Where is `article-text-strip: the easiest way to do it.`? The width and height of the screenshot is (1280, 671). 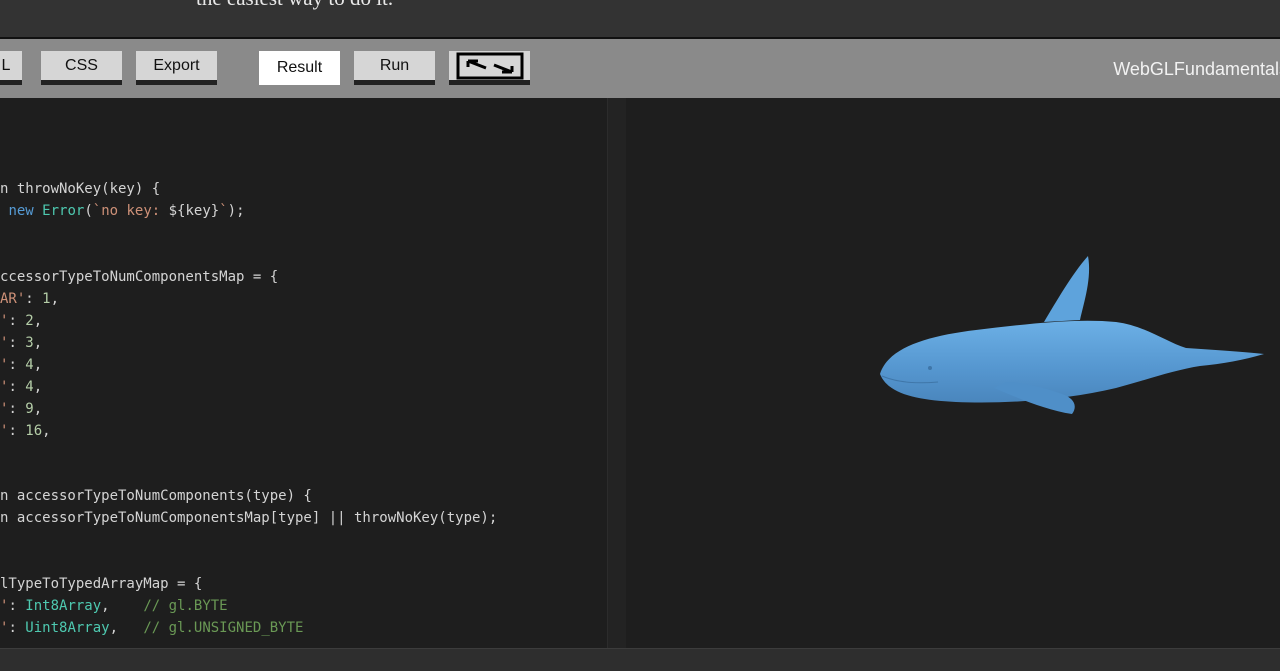 article-text-strip: the easiest way to do it. is located at coordinates (640, 18).